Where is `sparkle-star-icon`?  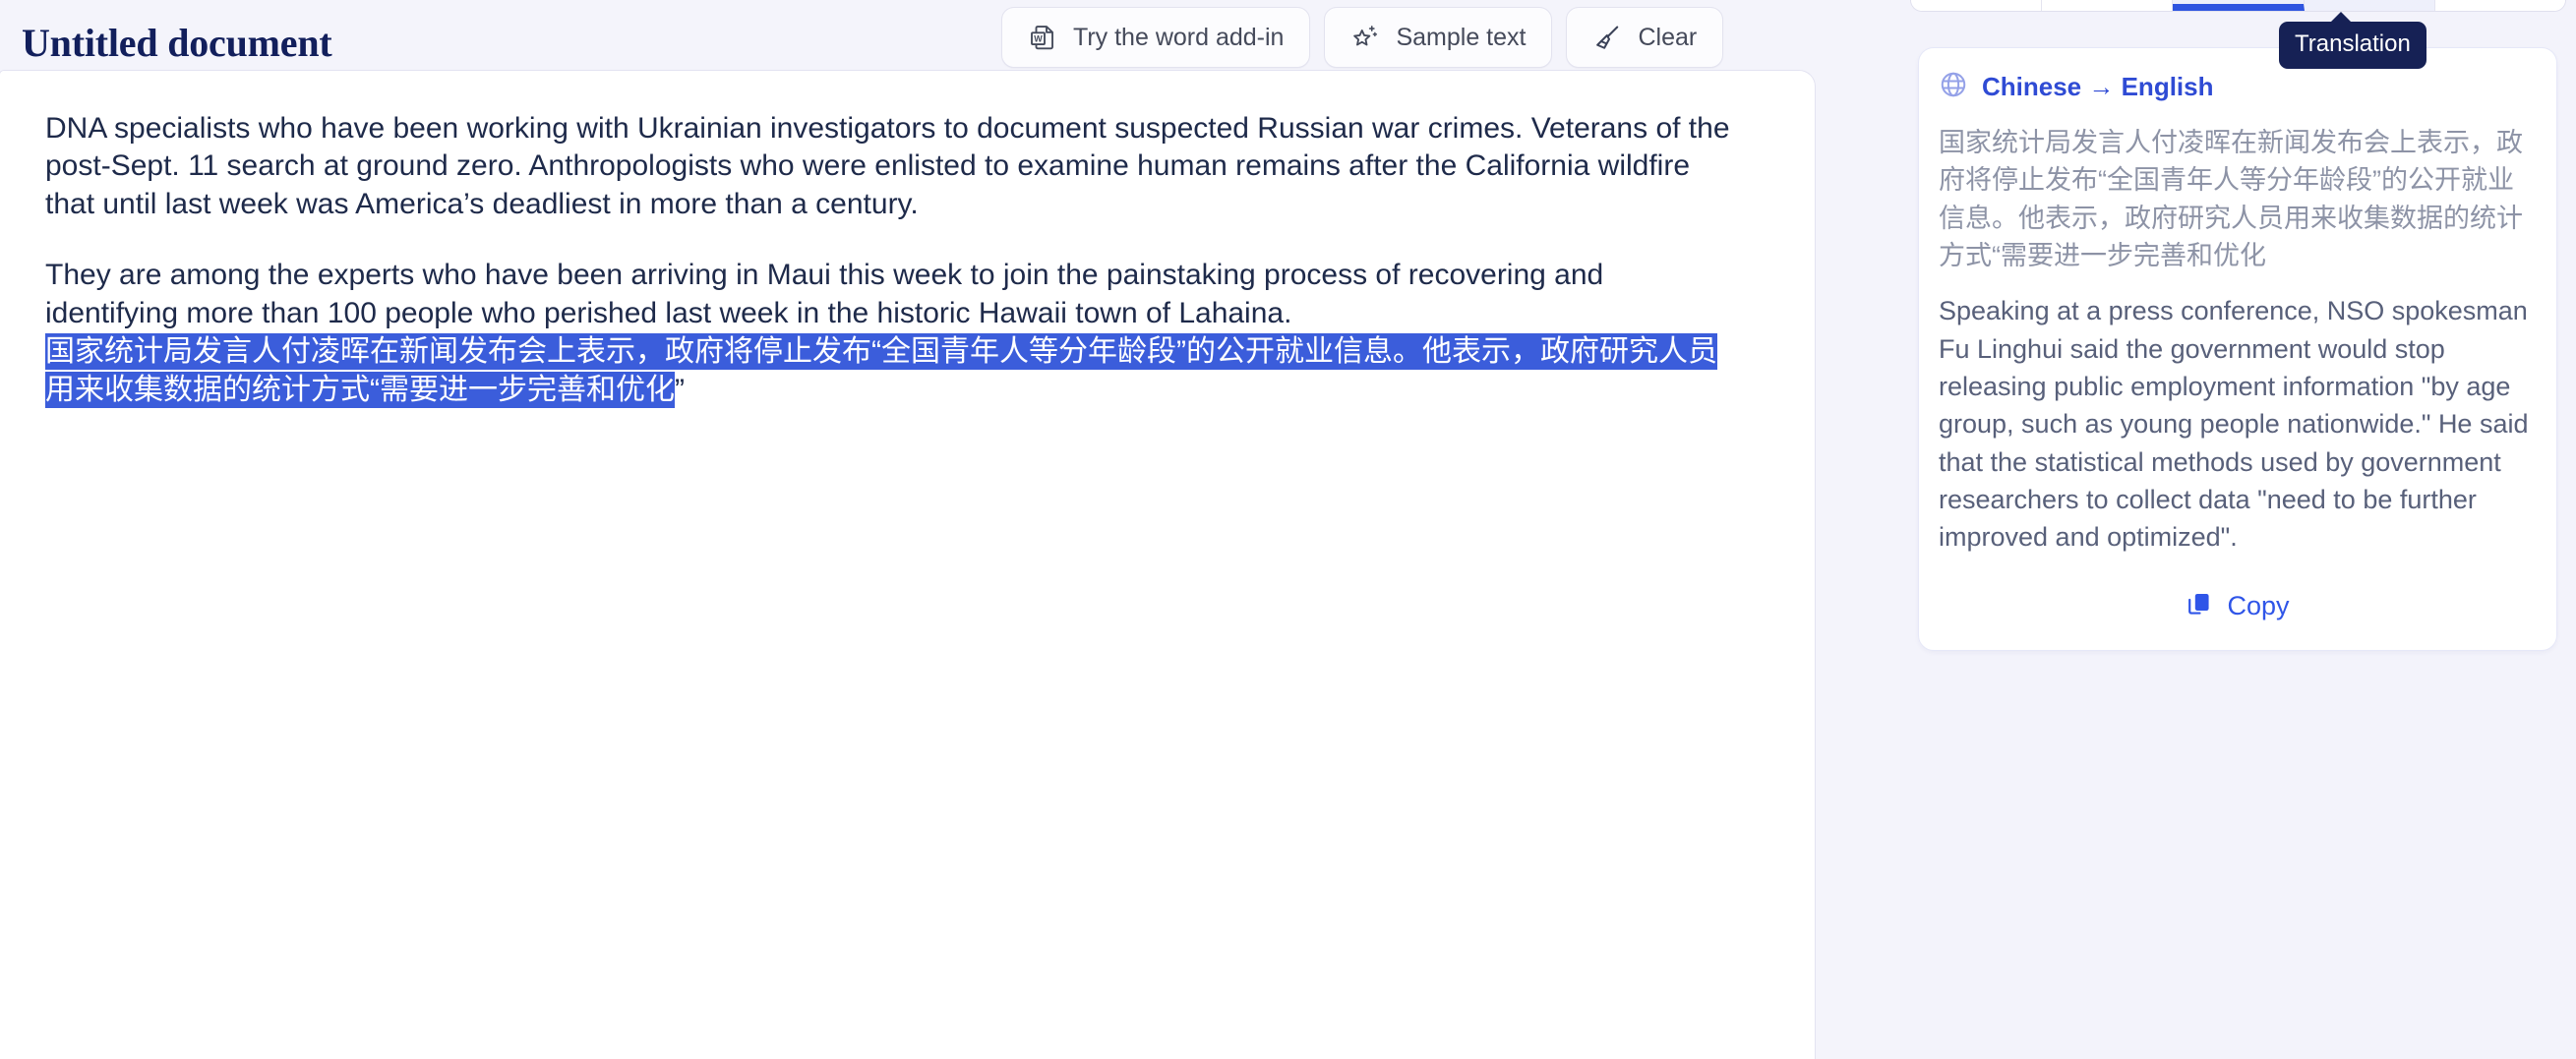
sparkle-star-icon is located at coordinates (1365, 37).